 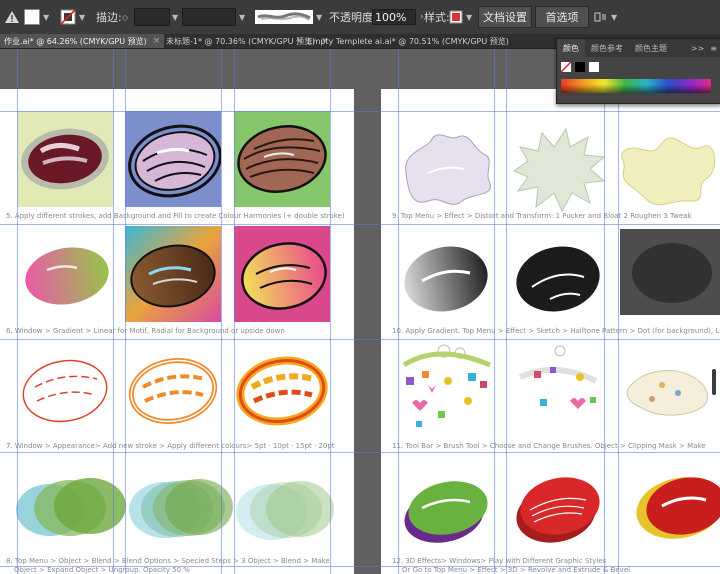 I want to click on tab-color: 颜色, so click(x=571, y=48).